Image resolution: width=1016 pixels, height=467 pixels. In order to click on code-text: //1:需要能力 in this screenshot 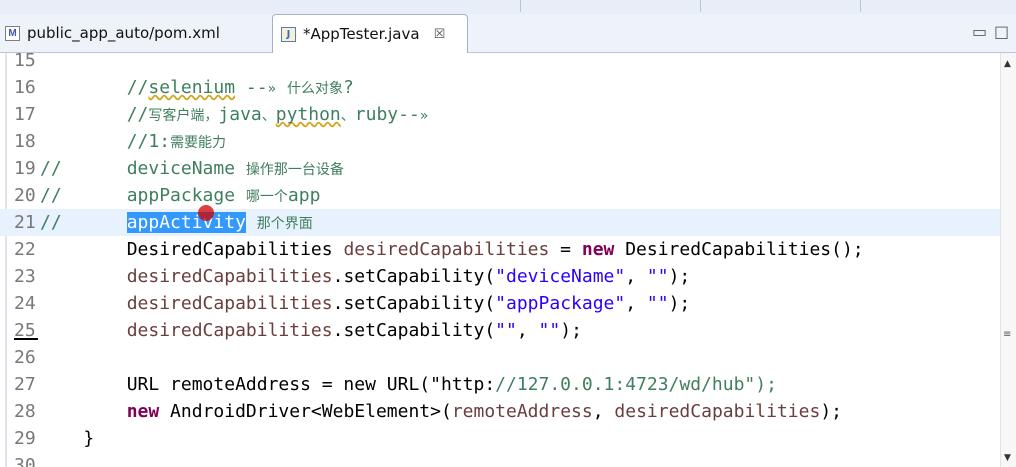, I will do `click(133, 142)`.